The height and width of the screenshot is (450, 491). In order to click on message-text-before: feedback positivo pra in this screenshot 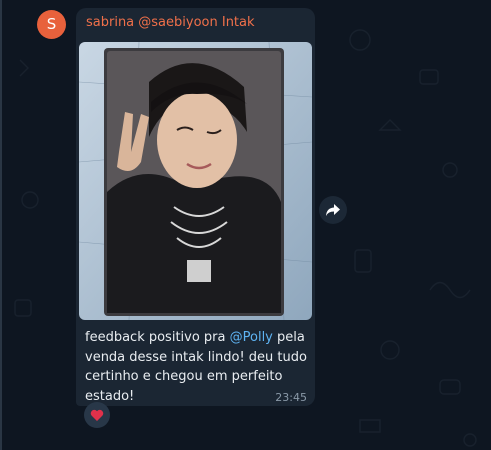, I will do `click(157, 337)`.